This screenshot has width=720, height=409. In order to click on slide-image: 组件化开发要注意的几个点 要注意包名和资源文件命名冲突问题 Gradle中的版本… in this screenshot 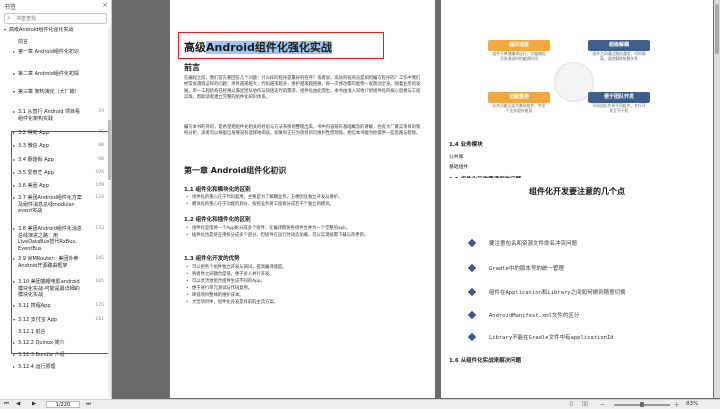, I will do `click(577, 263)`.